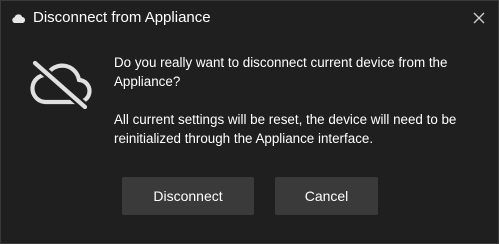  Describe the element at coordinates (249, 18) in the screenshot. I see `title-bar: Disconnect from Appliance` at that location.